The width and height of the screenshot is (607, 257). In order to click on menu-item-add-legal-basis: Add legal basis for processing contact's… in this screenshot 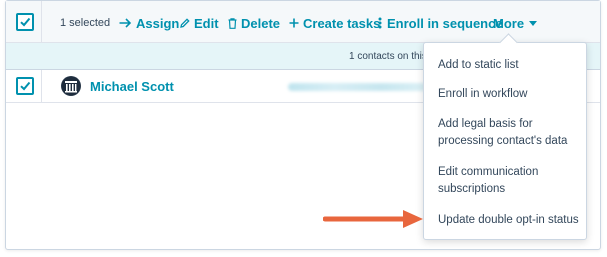, I will do `click(509, 133)`.